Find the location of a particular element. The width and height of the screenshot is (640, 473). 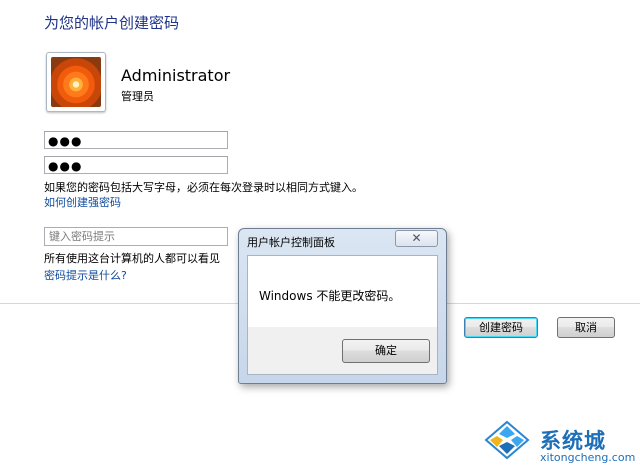

user-name: Administrator is located at coordinates (176, 75).